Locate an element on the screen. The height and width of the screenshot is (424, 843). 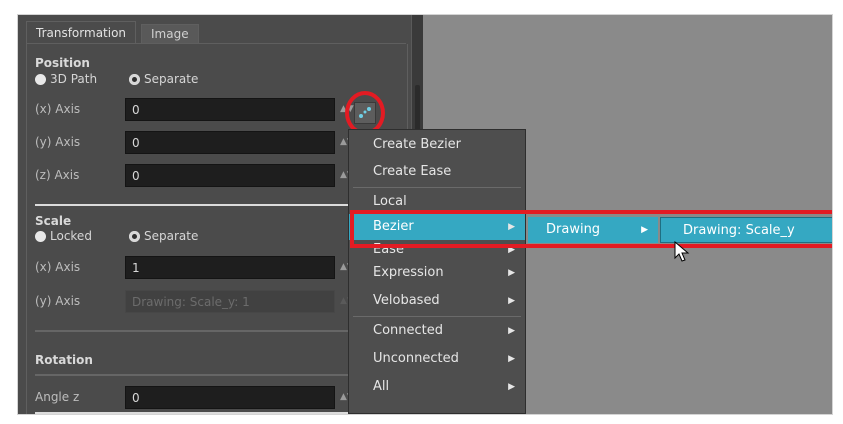
menu-item-connected: Connected ▶ is located at coordinates (437, 331).